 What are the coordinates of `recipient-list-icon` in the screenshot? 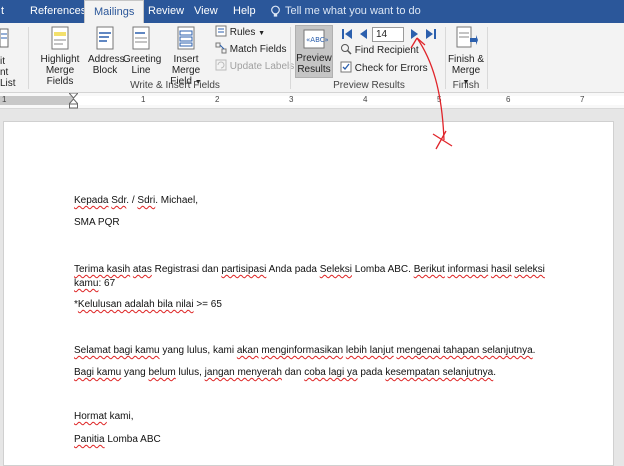 It's located at (4, 38).